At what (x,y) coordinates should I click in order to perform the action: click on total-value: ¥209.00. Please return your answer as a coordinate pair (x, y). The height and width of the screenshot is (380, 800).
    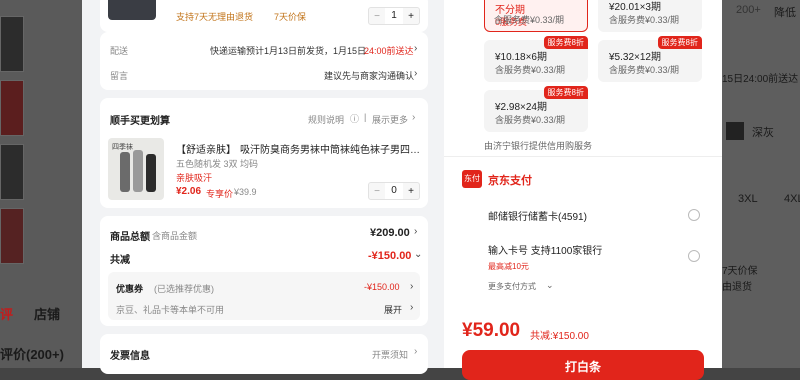
    Looking at the image, I should click on (390, 233).